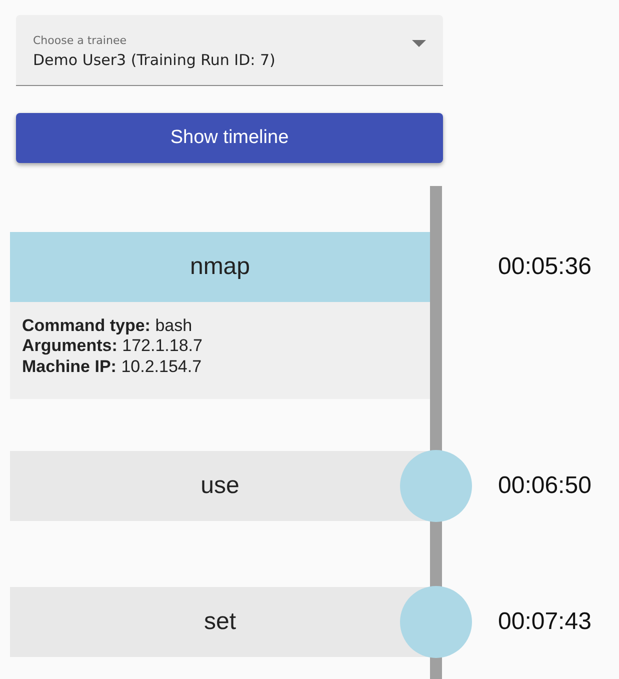 Image resolution: width=619 pixels, height=679 pixels. What do you see at coordinates (80, 40) in the screenshot?
I see `select-label: Choose a trainee` at bounding box center [80, 40].